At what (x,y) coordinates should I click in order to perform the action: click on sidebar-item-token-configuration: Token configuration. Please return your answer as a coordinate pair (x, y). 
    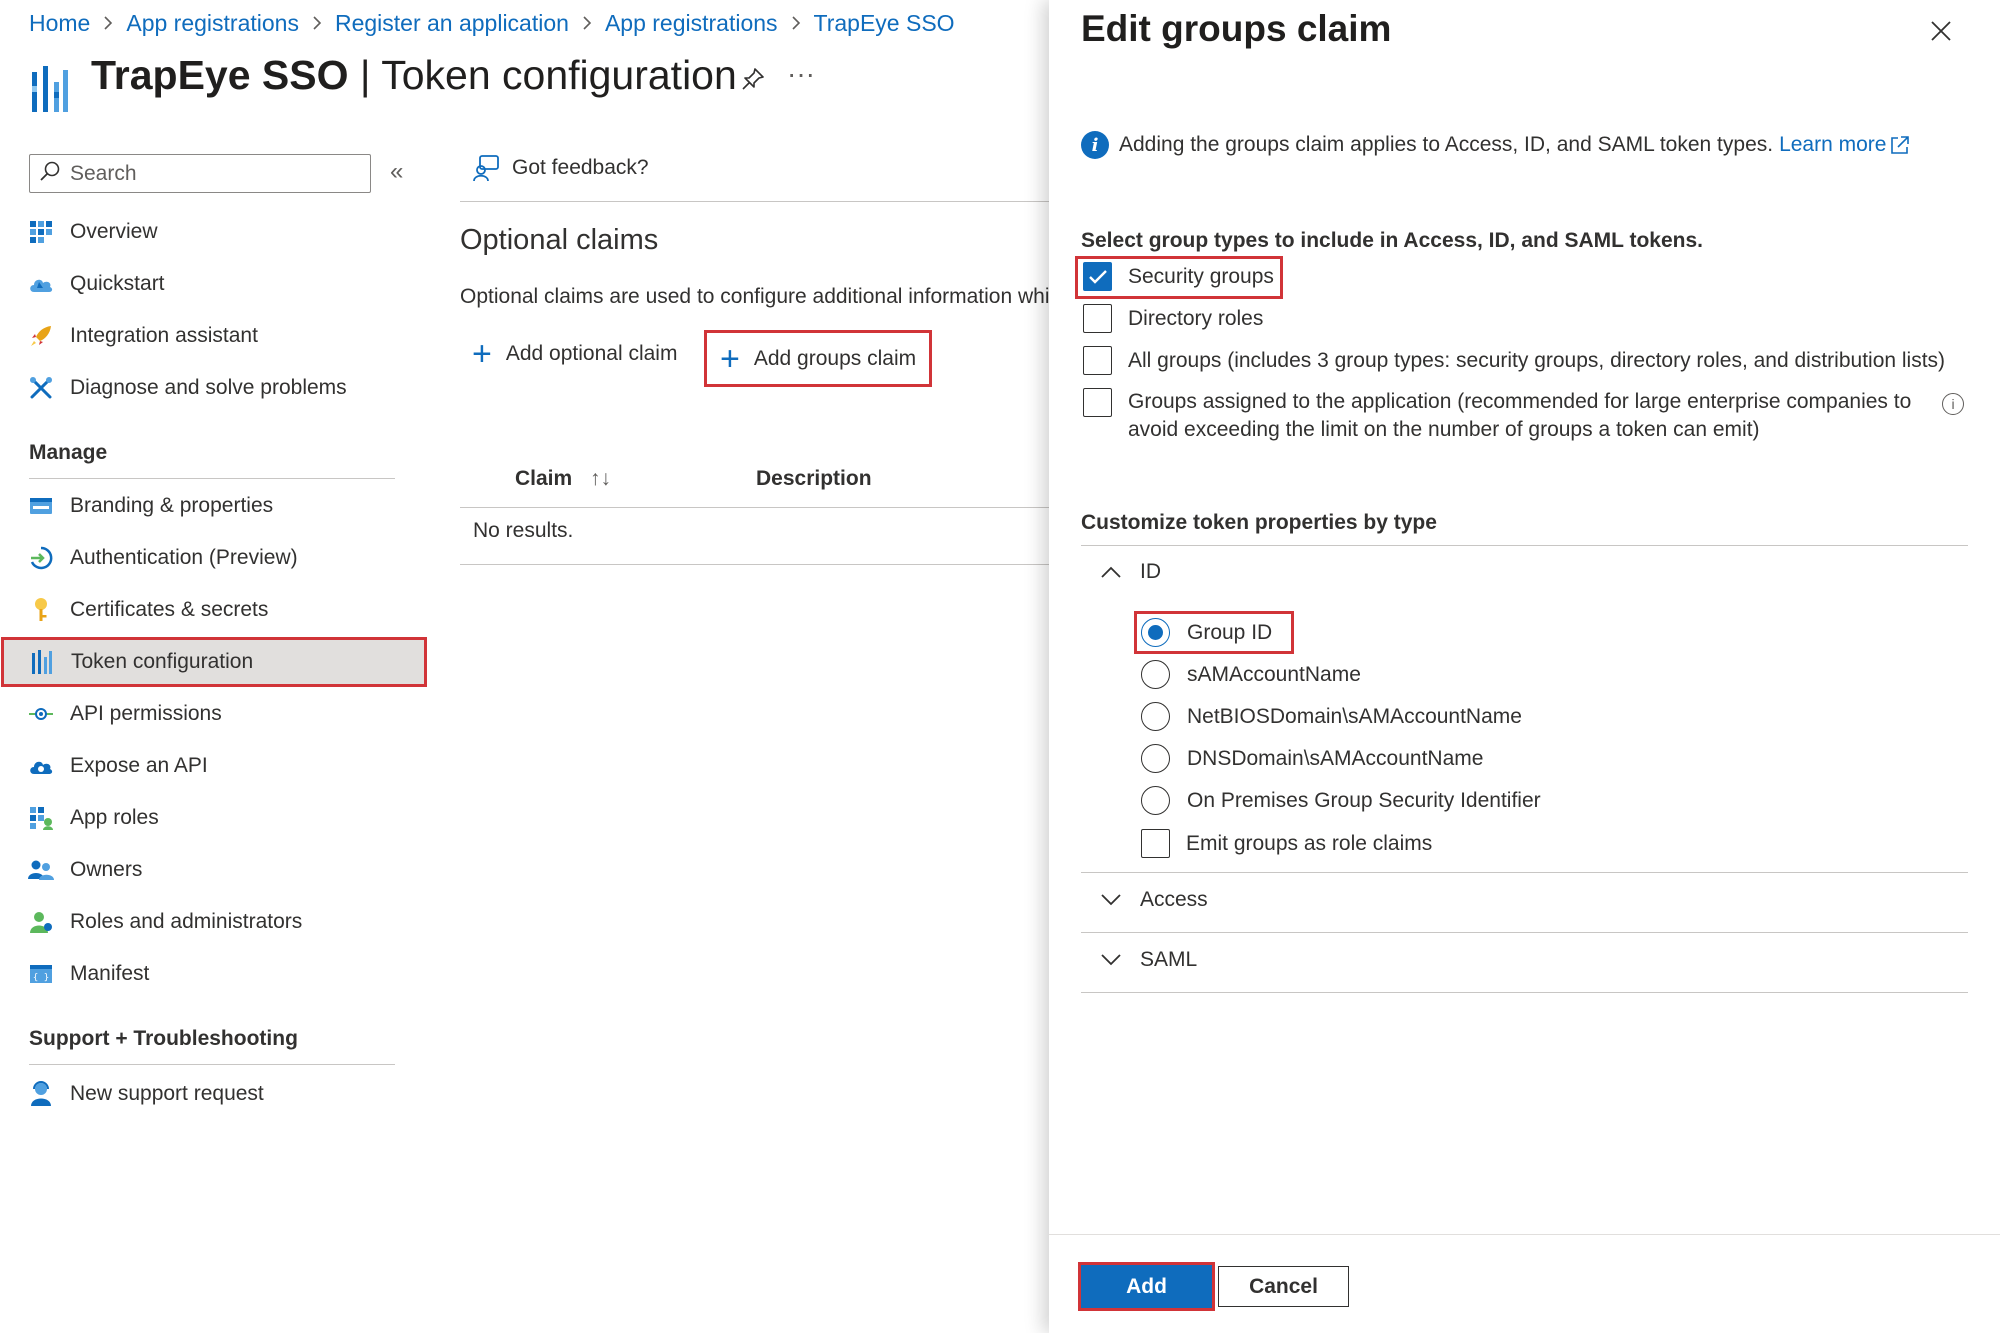
    Looking at the image, I should click on (214, 662).